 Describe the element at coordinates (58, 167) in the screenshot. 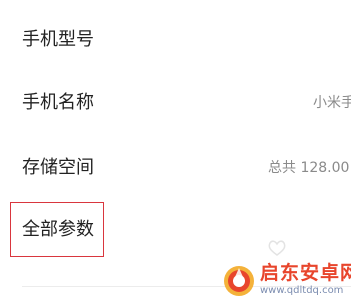

I see `row-label-storage: 存储空间` at that location.